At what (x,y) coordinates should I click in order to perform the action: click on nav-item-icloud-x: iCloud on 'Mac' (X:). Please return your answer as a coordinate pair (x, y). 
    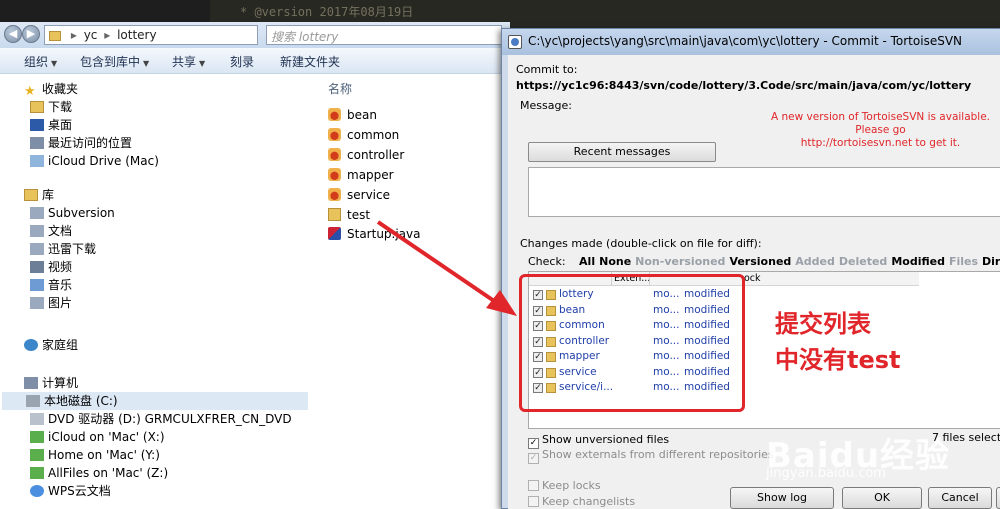
    Looking at the image, I should click on (97, 437).